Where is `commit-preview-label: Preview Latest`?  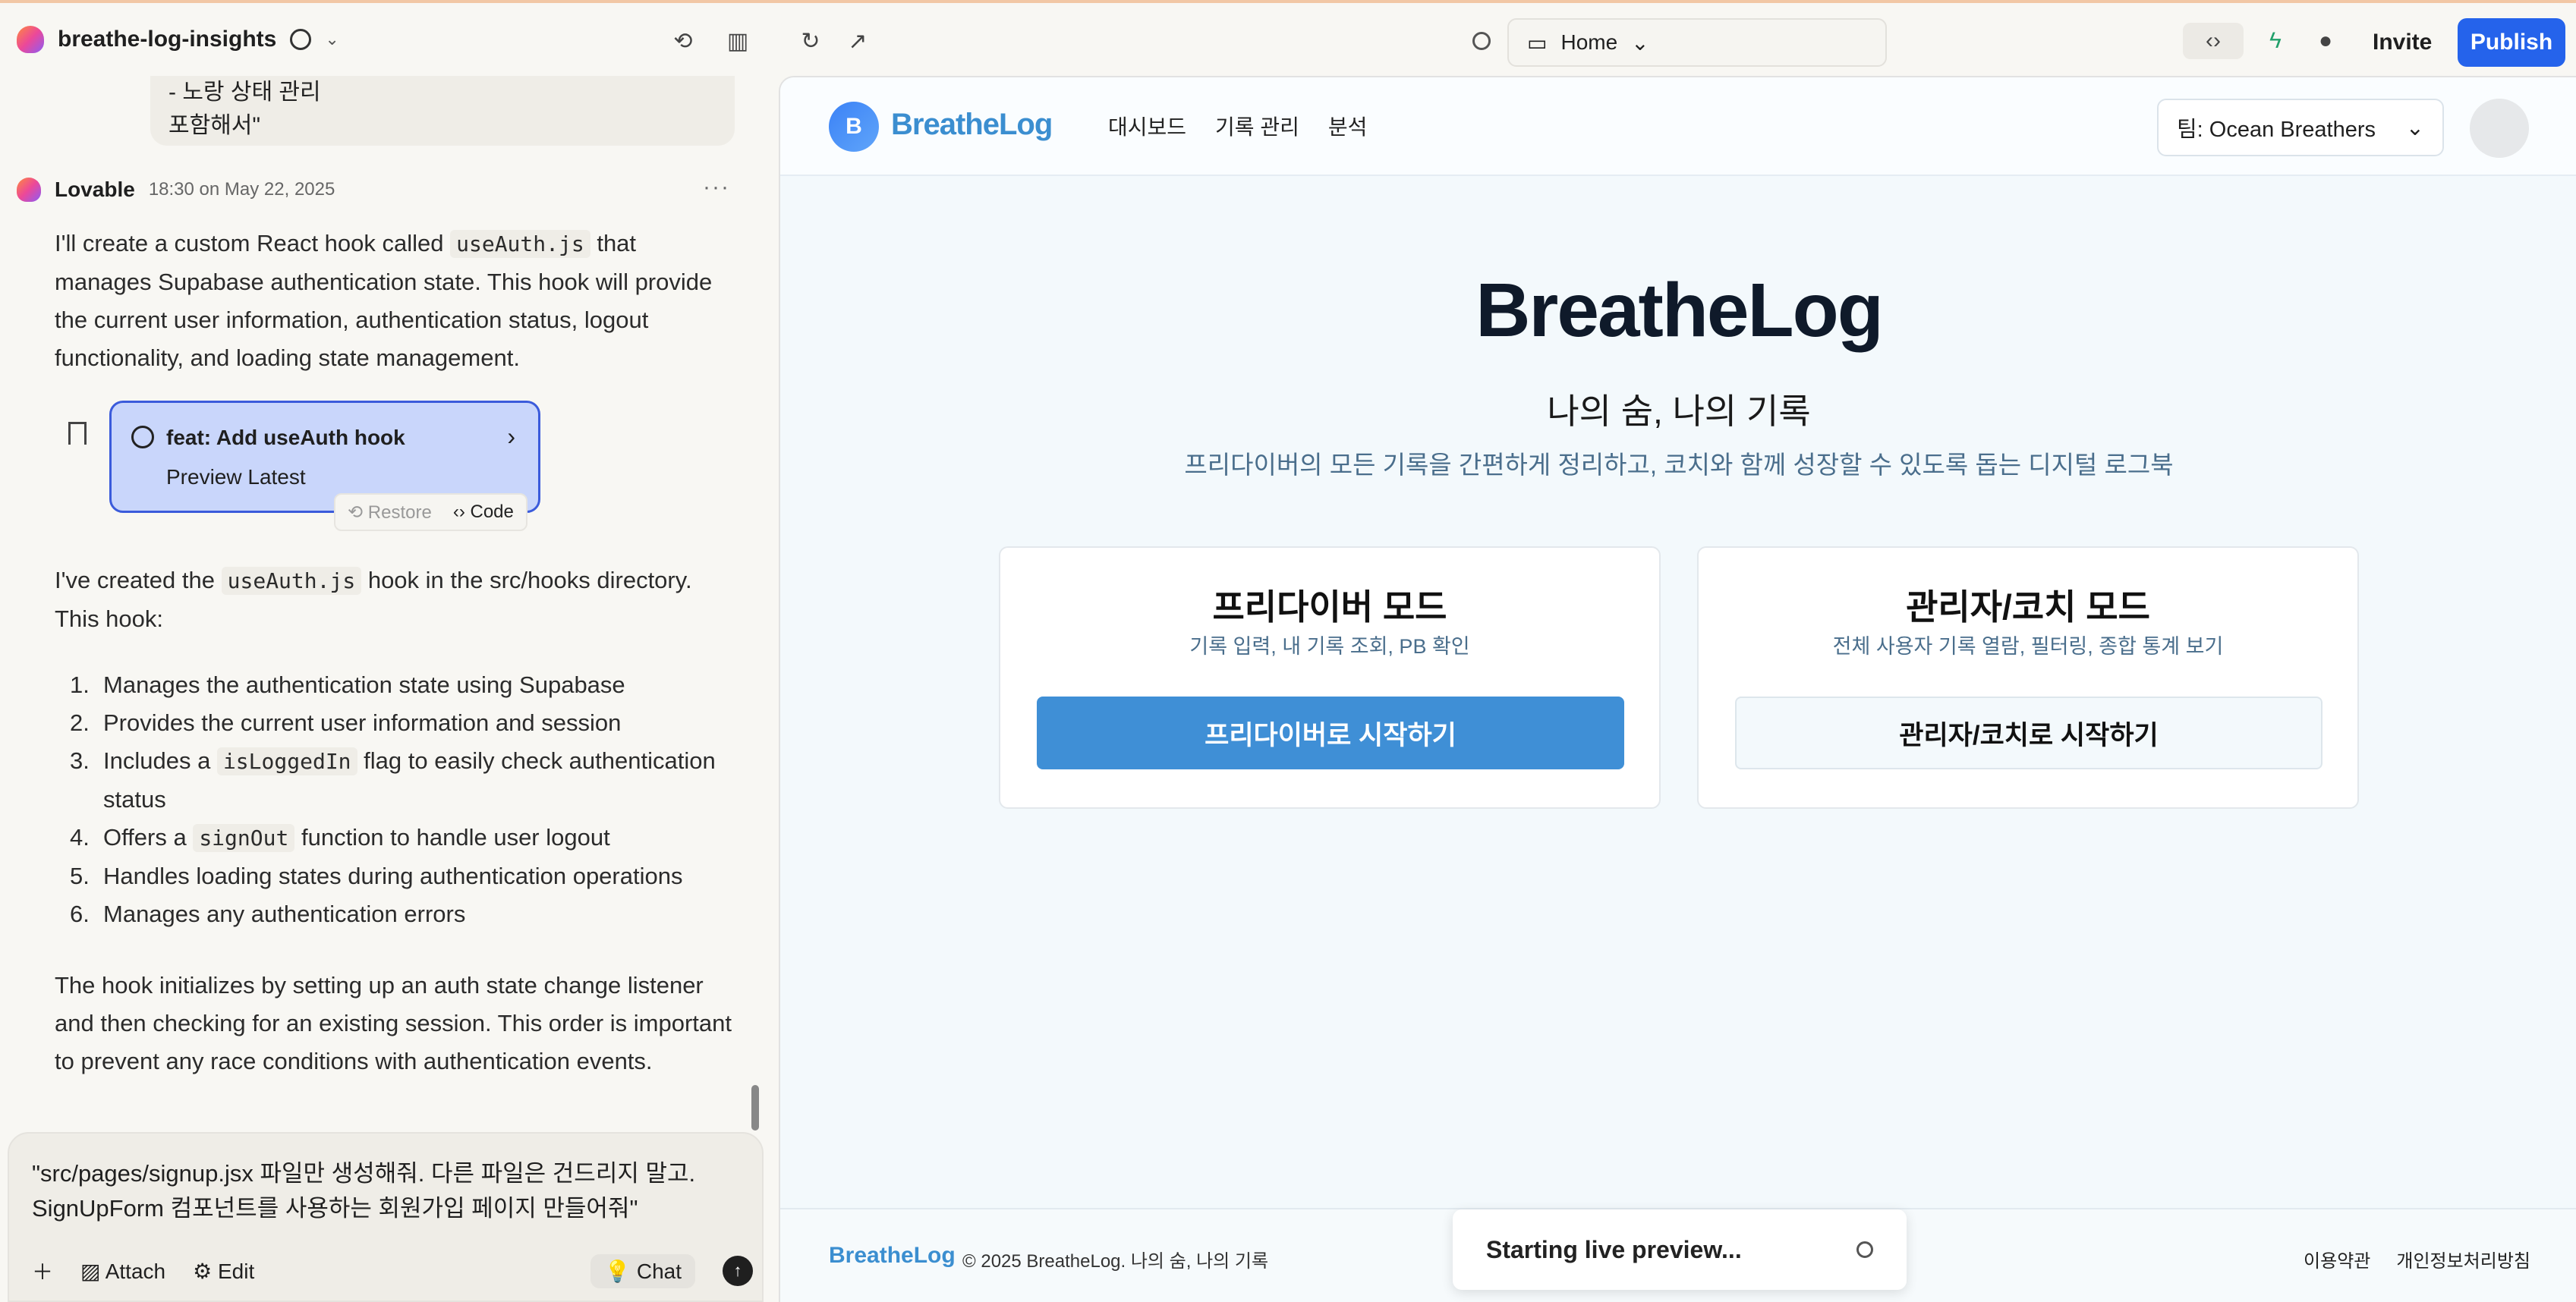
commit-preview-label: Preview Latest is located at coordinates (236, 477).